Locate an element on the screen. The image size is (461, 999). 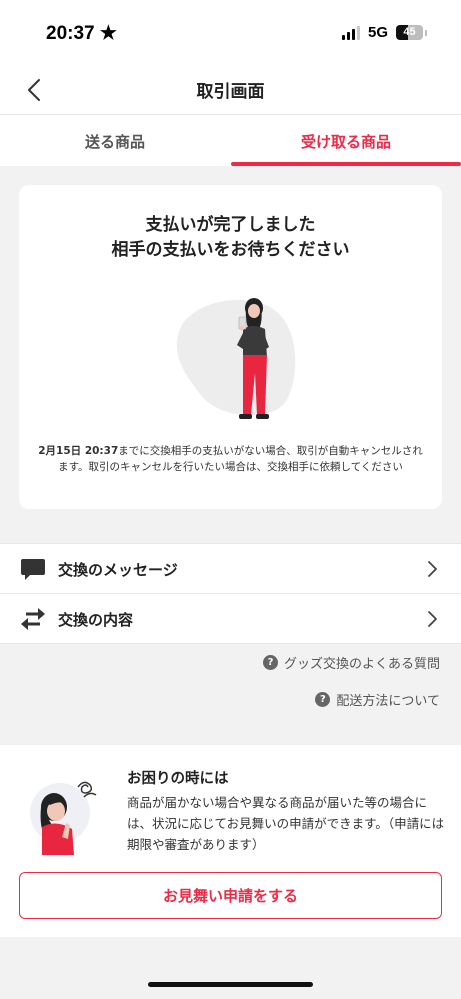
status-indicators: 5G 45 is located at coordinates (384, 32).